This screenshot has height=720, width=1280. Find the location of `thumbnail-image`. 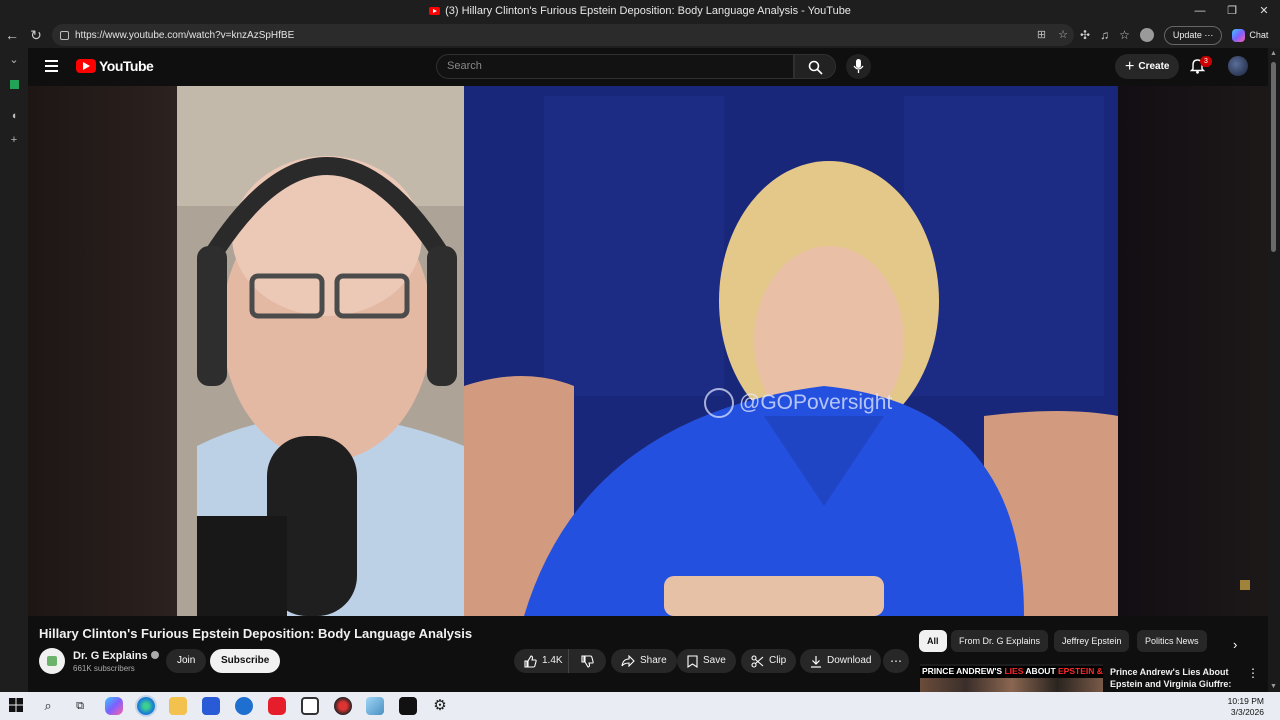

thumbnail-image is located at coordinates (1011, 685).